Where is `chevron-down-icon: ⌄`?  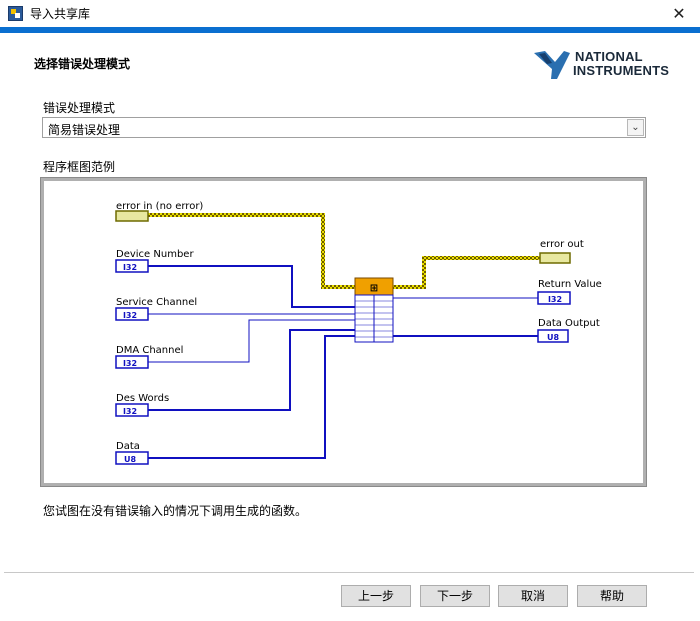
chevron-down-icon: ⌄ is located at coordinates (635, 127).